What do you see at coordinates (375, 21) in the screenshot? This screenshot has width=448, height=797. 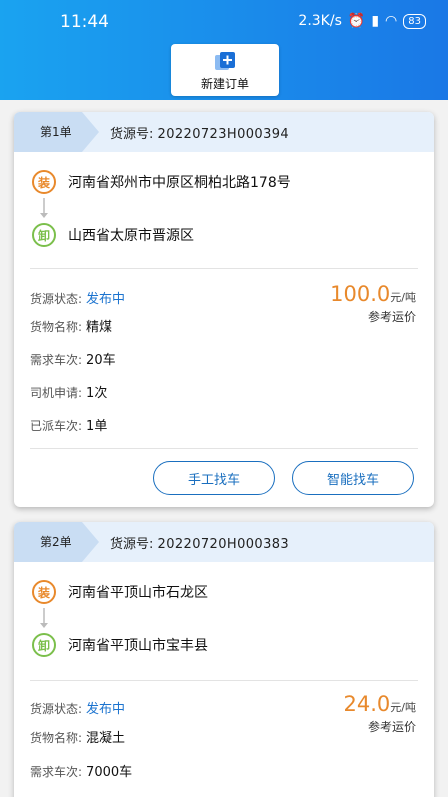 I see `signal-icon: ▮` at bounding box center [375, 21].